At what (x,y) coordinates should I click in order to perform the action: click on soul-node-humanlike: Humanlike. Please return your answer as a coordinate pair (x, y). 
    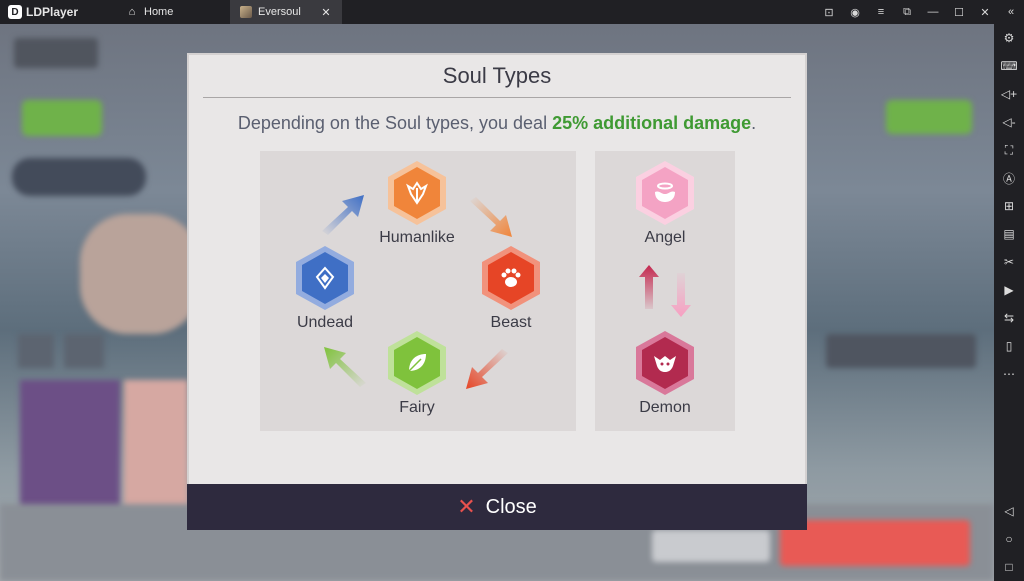
    Looking at the image, I should click on (417, 204).